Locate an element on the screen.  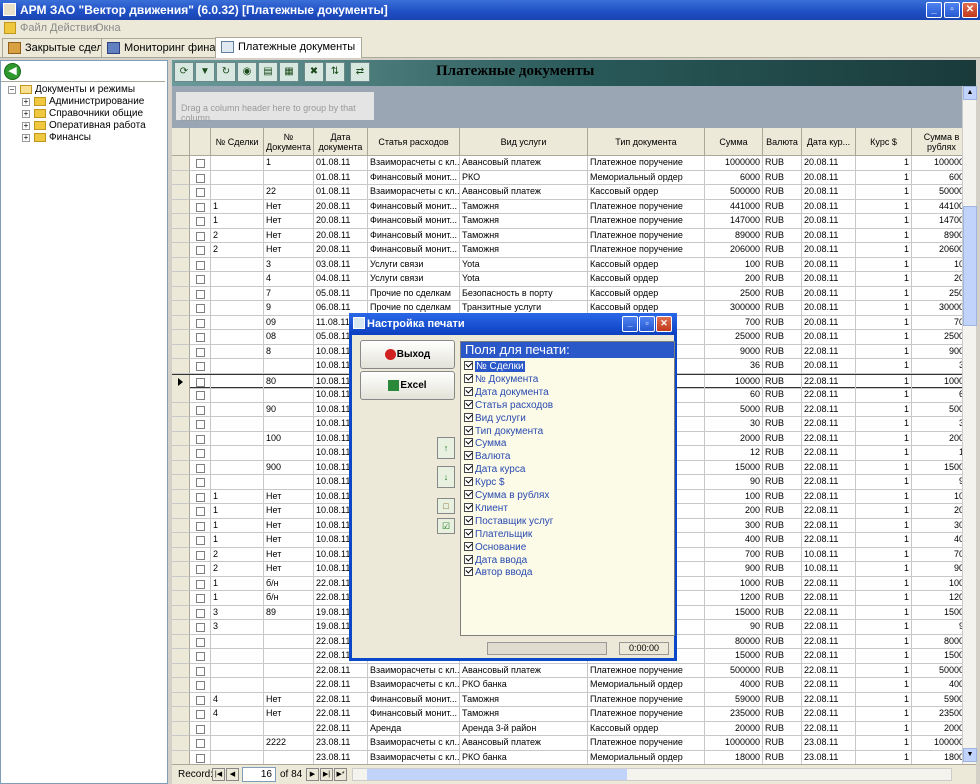
scroll-thumb is located at coordinates (970, 266).